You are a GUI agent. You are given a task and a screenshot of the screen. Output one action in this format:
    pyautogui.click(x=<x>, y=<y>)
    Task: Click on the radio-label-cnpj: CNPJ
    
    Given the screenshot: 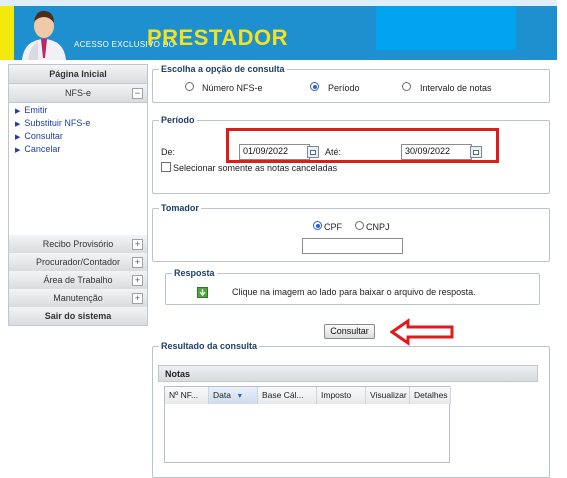 What is the action you would take?
    pyautogui.click(x=378, y=227)
    